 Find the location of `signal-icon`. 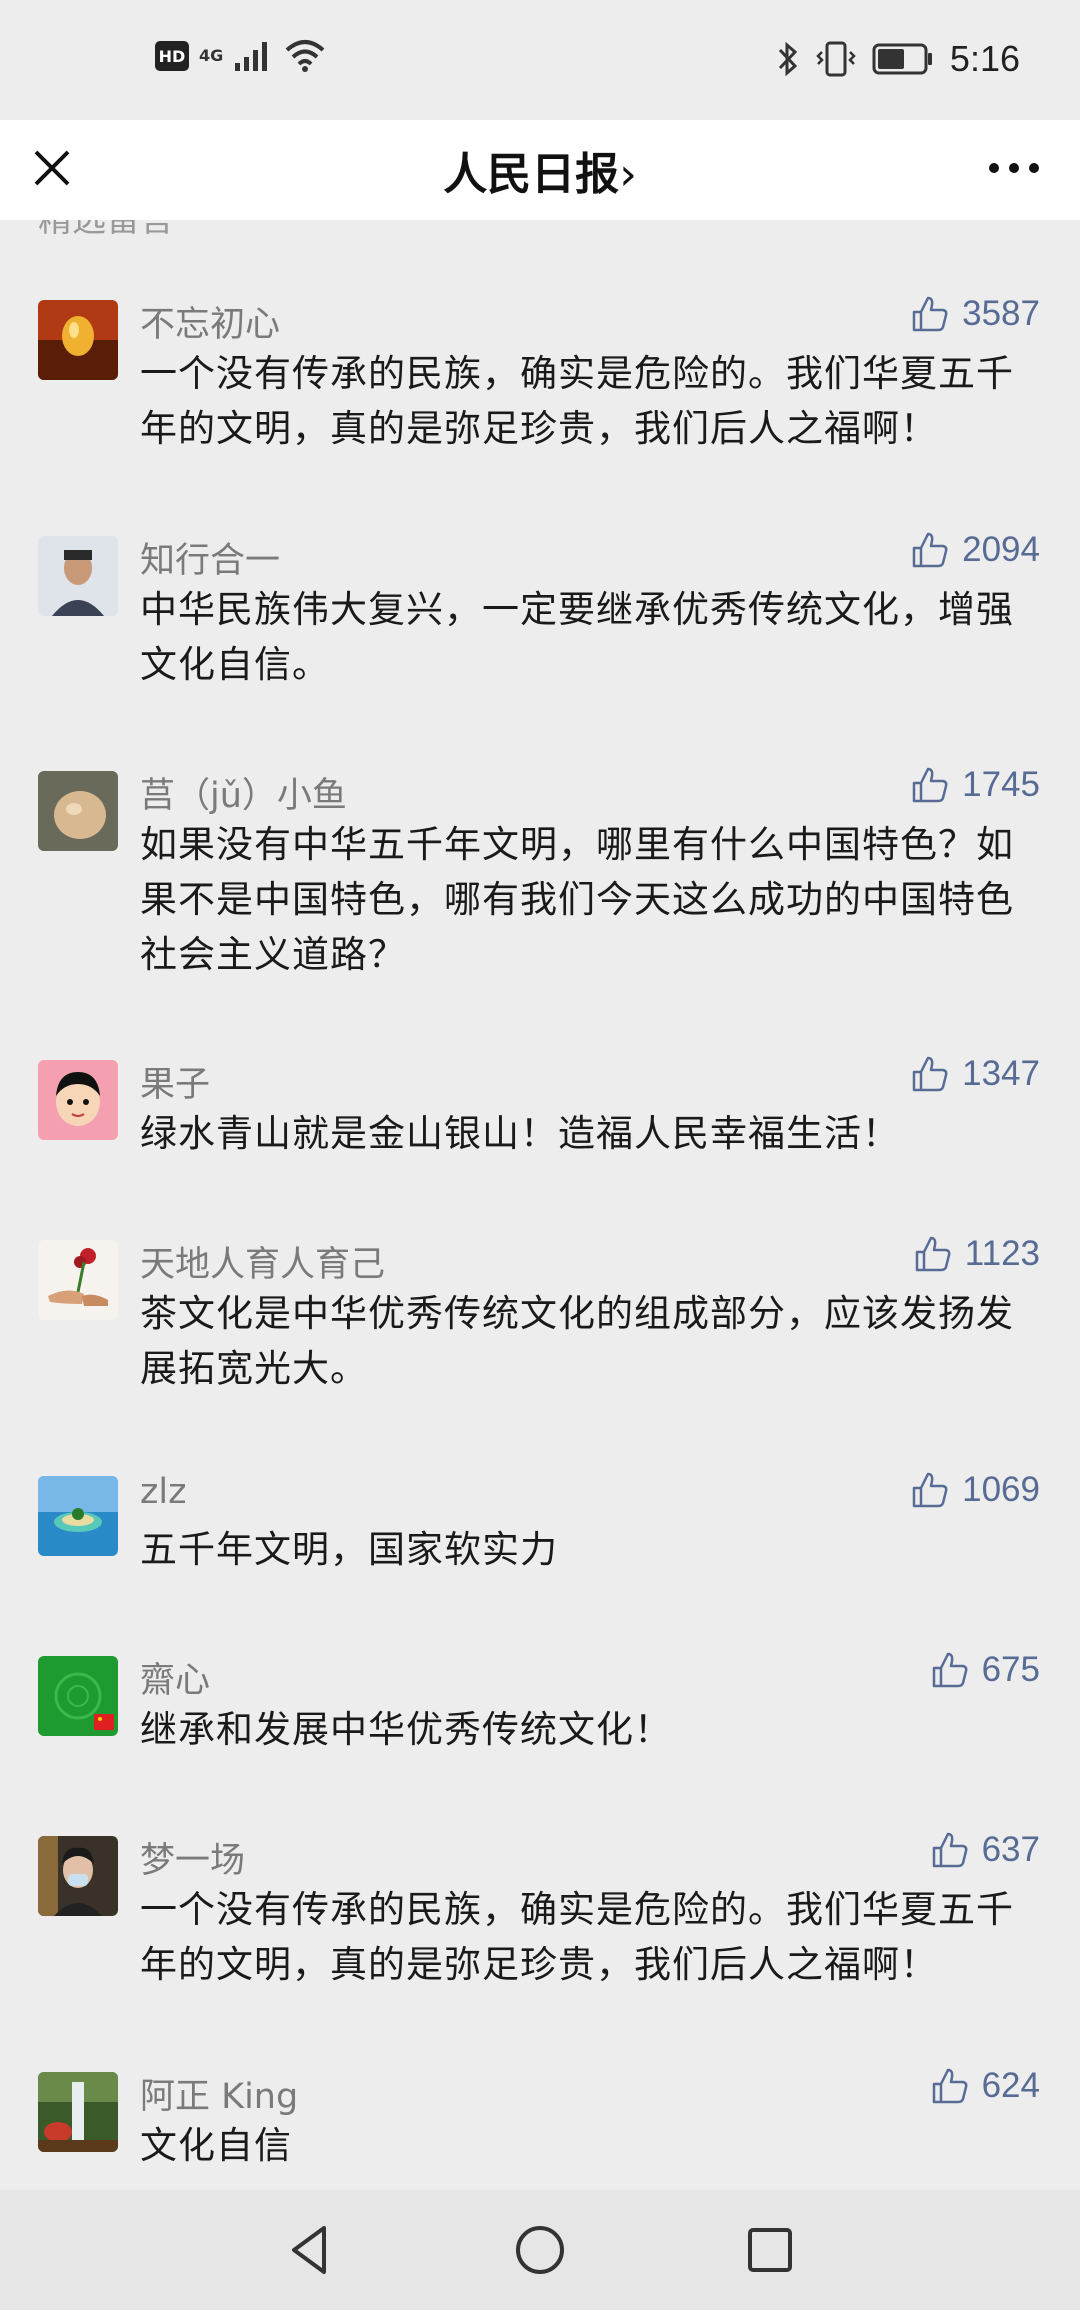

signal-icon is located at coordinates (251, 56).